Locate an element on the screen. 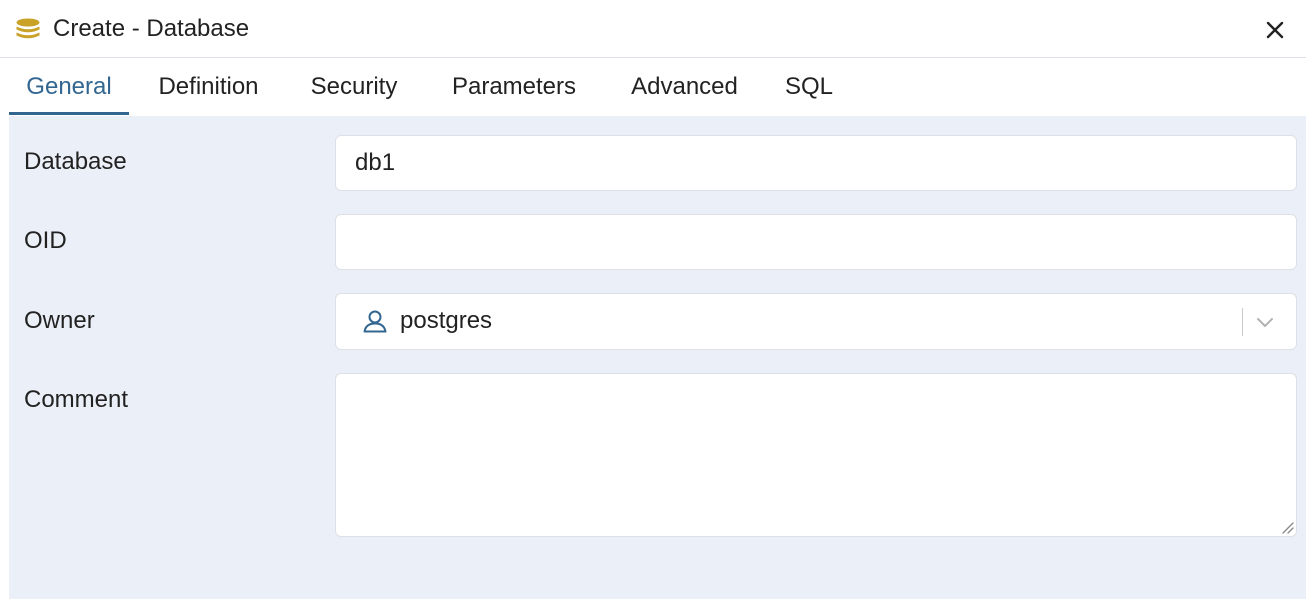  active-tab-indicator is located at coordinates (69, 113).